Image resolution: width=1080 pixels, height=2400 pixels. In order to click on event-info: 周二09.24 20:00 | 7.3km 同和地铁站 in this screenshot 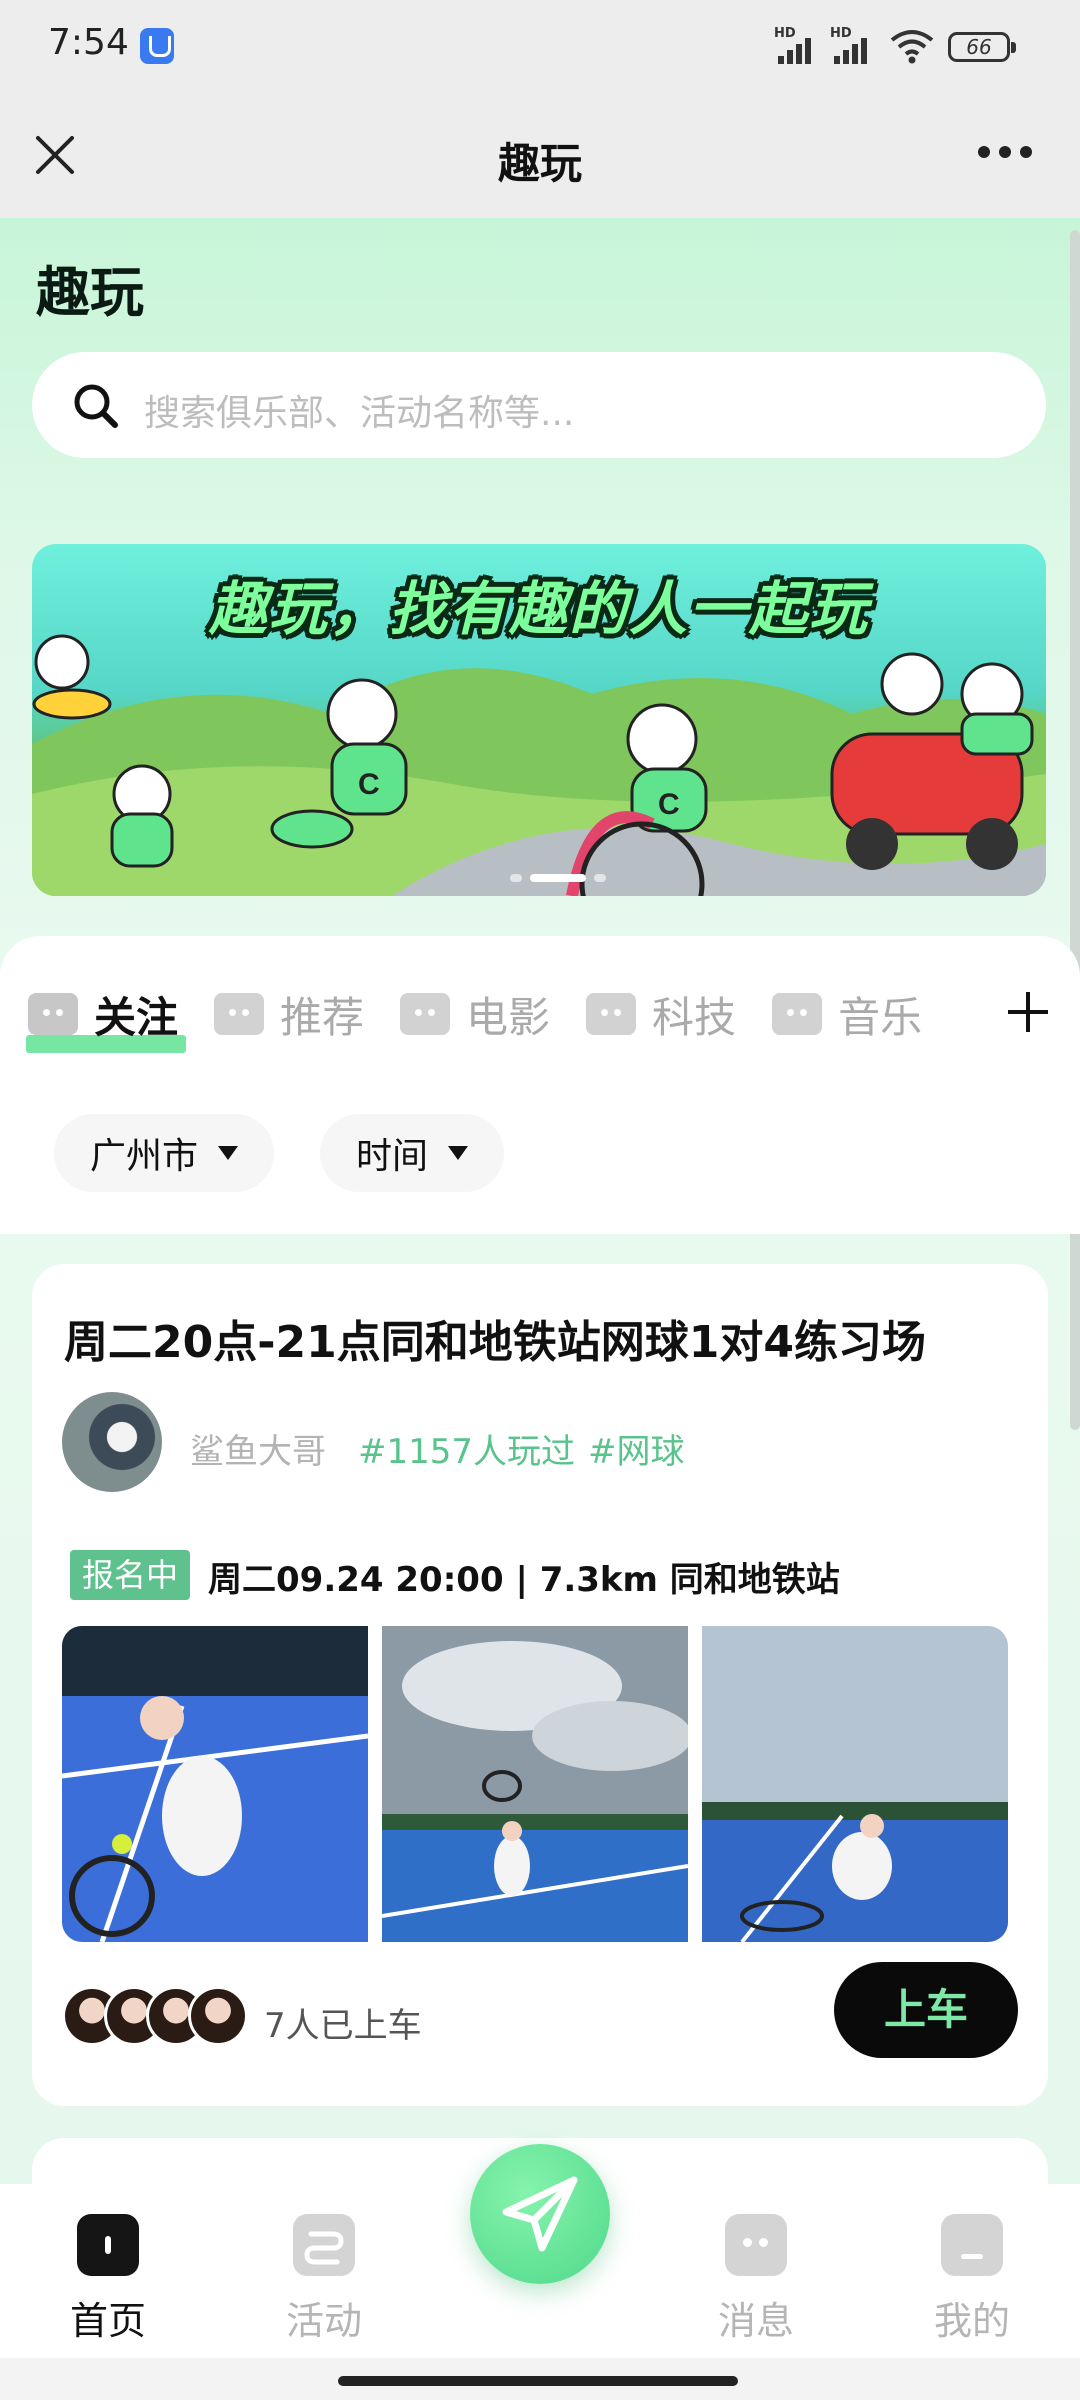, I will do `click(524, 1580)`.